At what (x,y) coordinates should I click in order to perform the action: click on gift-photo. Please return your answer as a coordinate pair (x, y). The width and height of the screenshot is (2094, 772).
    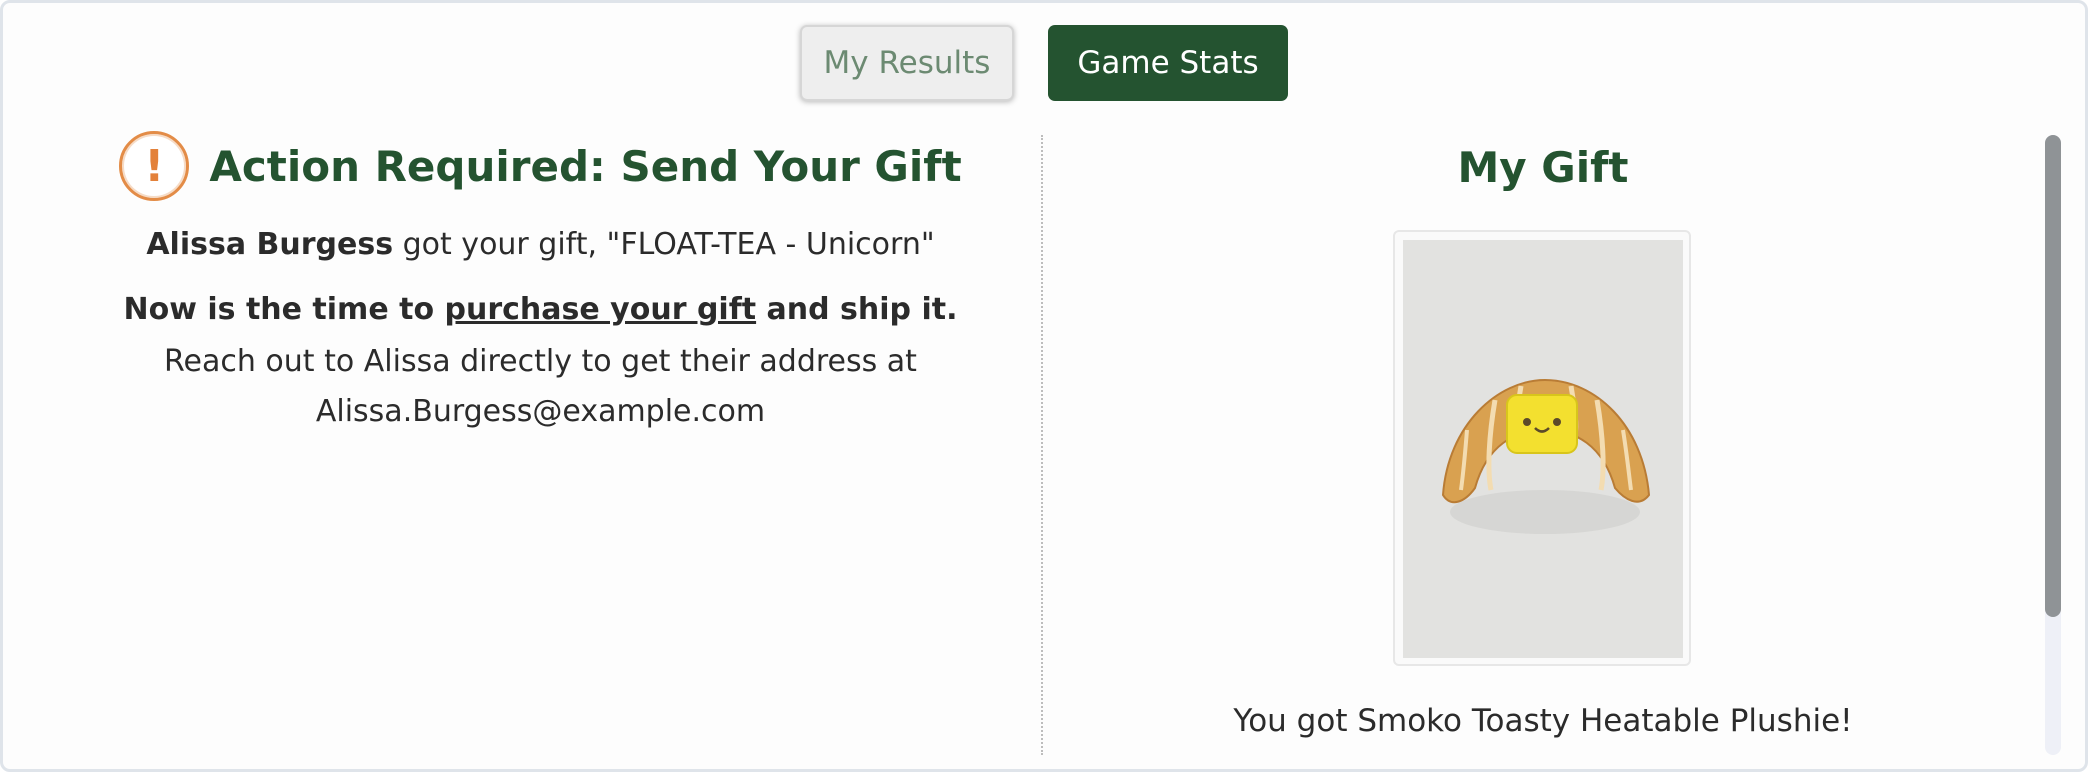
    Looking at the image, I should click on (1543, 449).